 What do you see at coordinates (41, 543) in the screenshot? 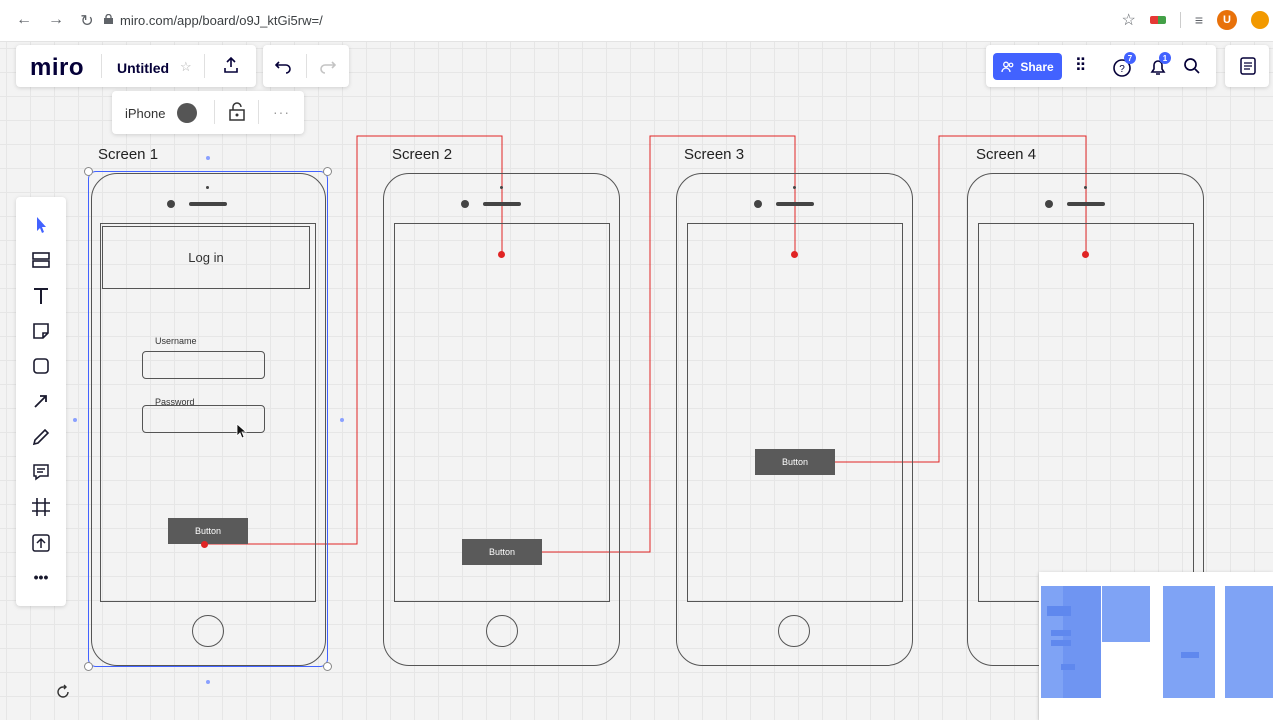
I see `upload-icon` at bounding box center [41, 543].